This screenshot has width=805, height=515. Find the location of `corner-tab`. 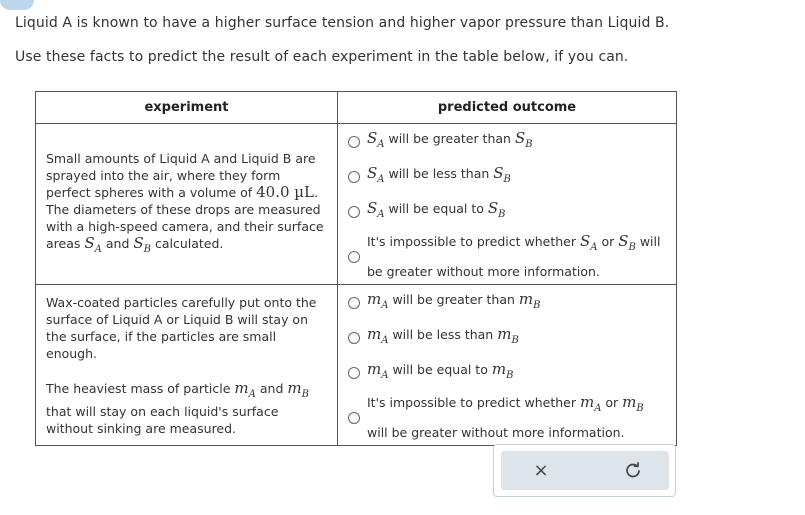

corner-tab is located at coordinates (17, 5).